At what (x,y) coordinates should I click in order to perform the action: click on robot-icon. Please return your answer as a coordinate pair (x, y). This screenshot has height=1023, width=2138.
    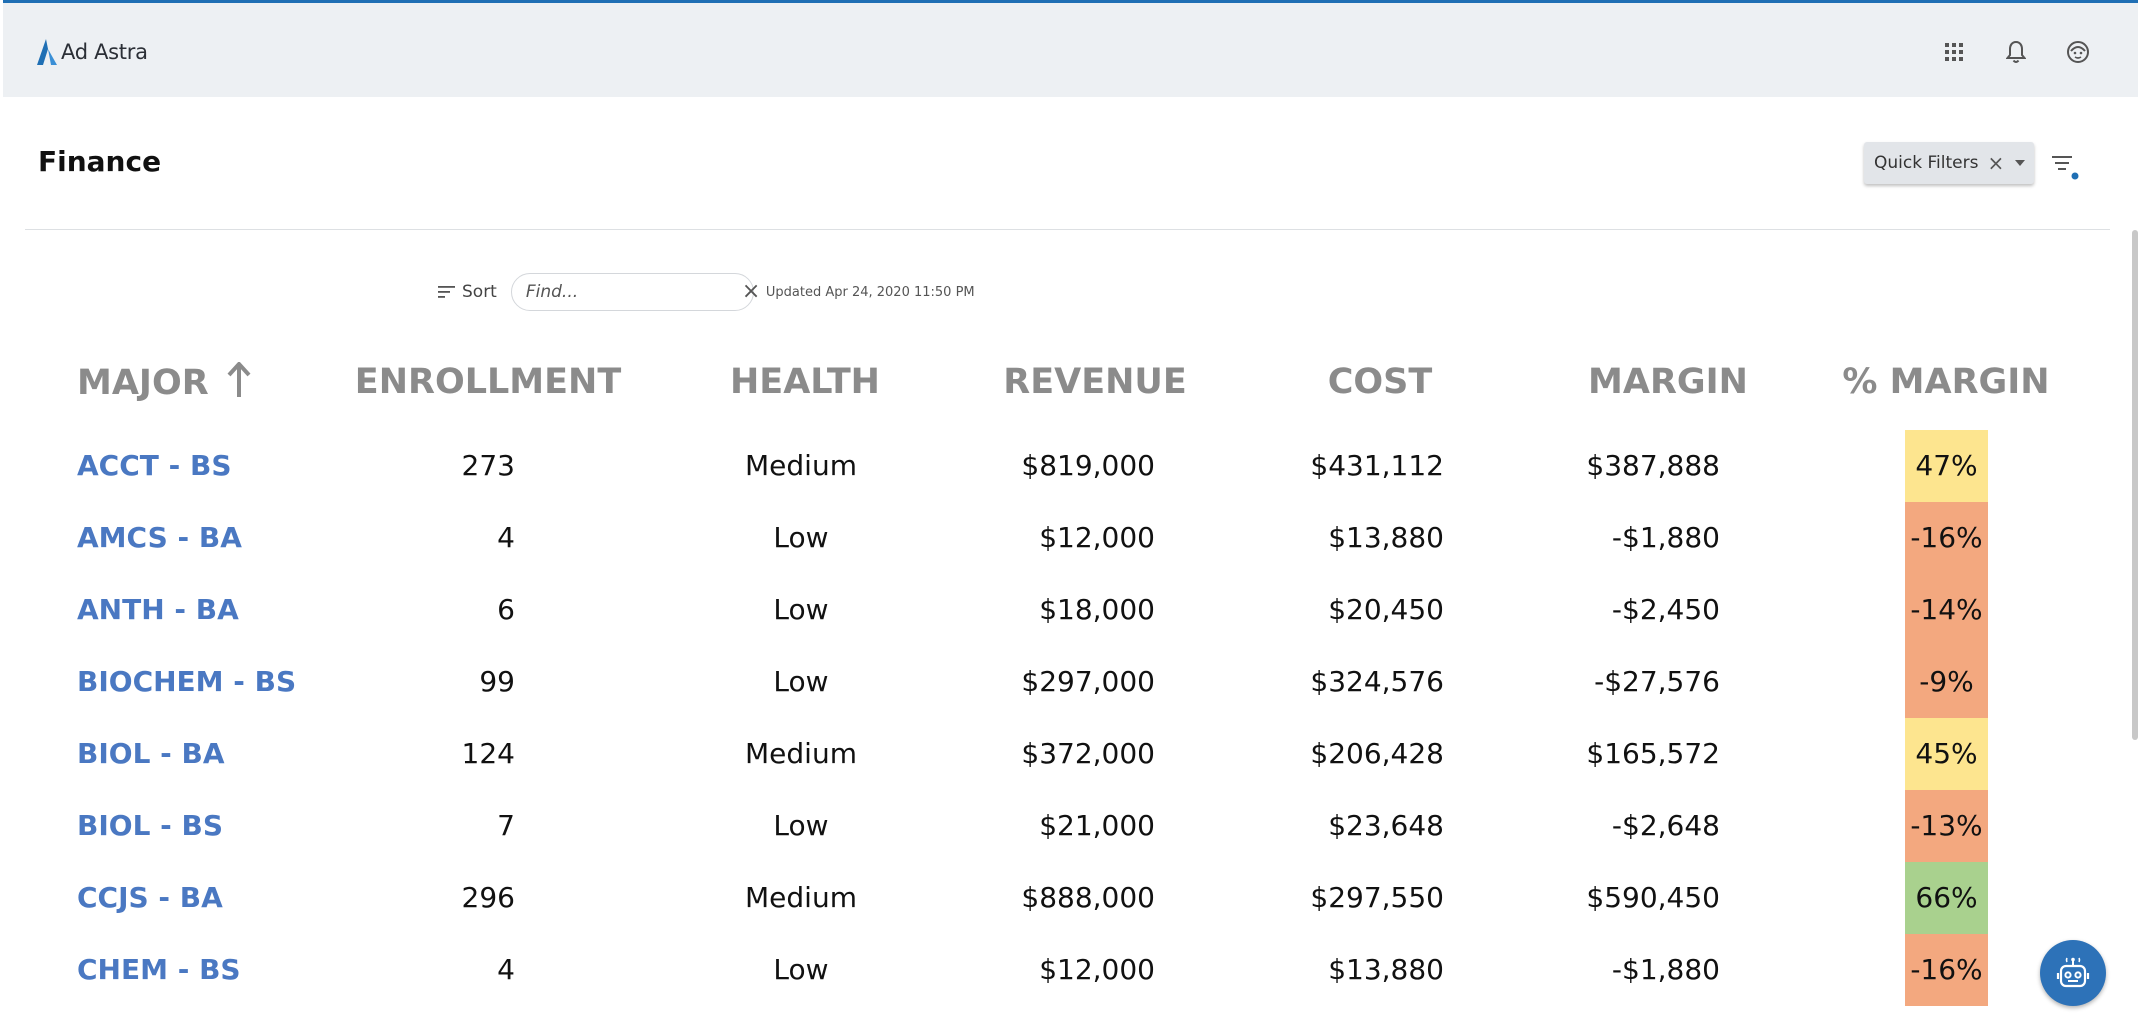
    Looking at the image, I should click on (2073, 972).